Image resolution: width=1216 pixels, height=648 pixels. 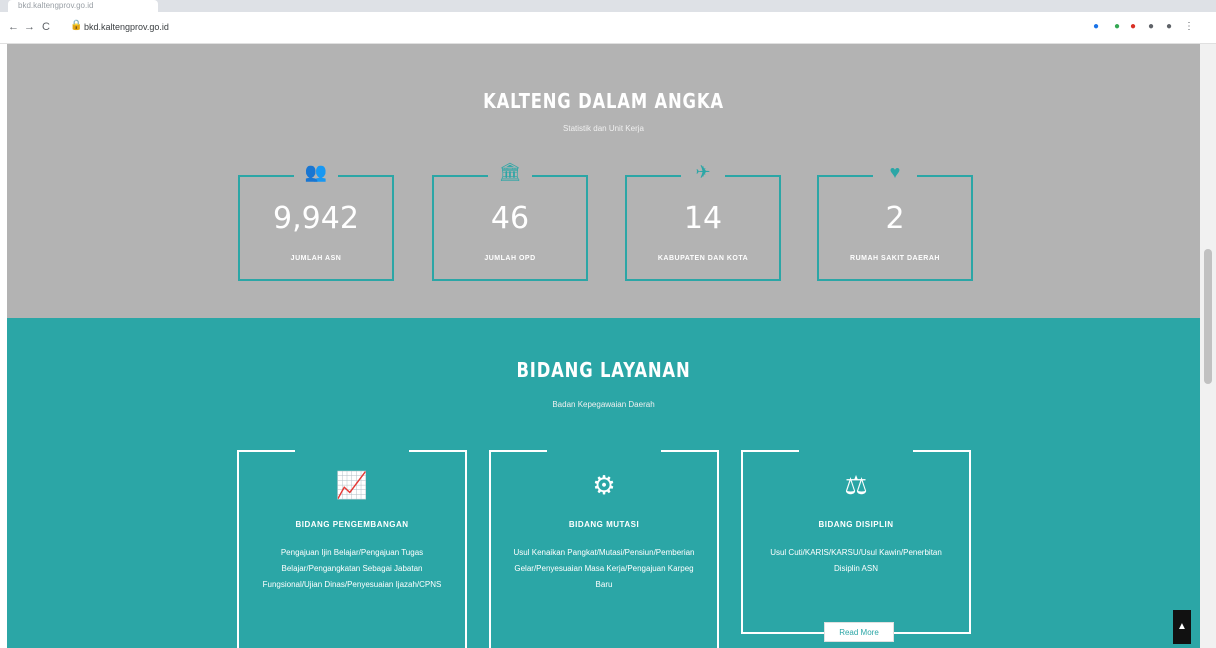 What do you see at coordinates (13, 27) in the screenshot?
I see `back-icon: ←` at bounding box center [13, 27].